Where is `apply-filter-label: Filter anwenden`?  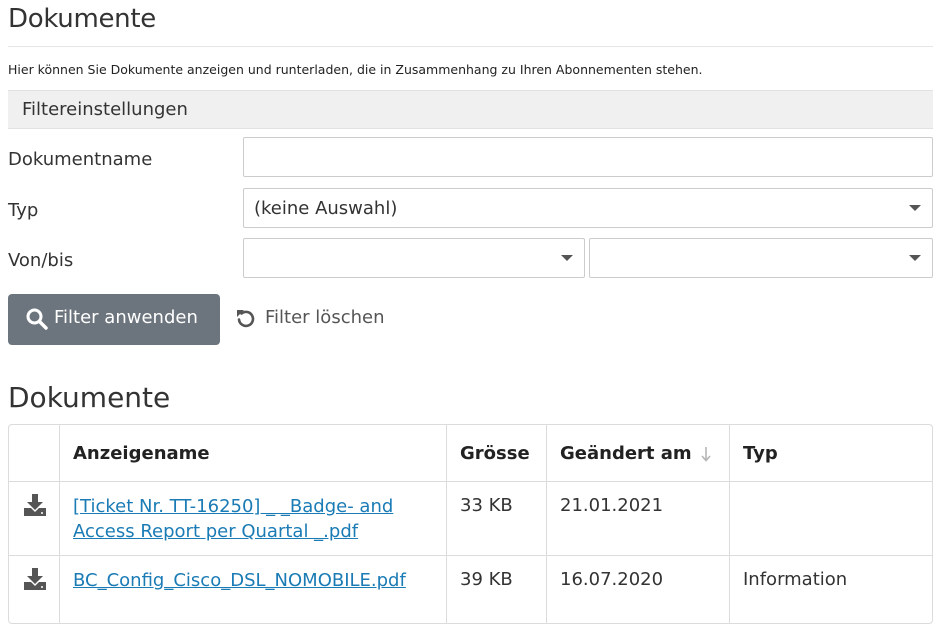 apply-filter-label: Filter anwenden is located at coordinates (126, 317).